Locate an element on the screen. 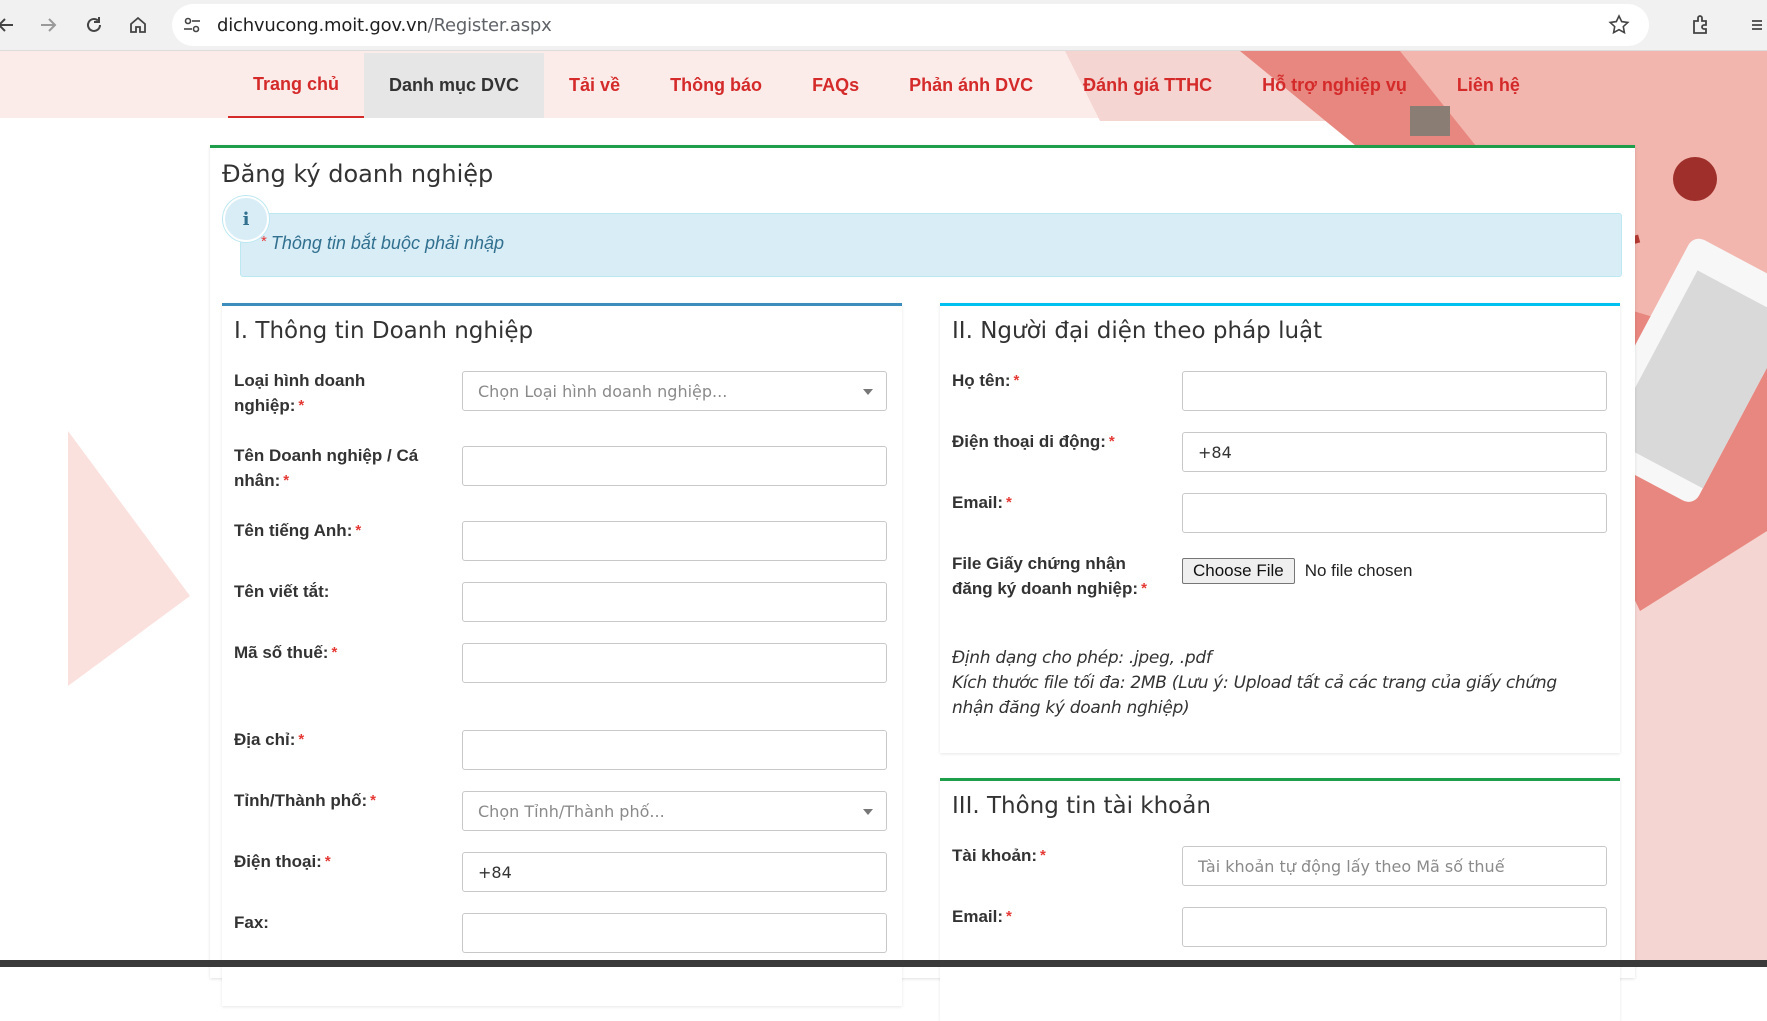  label-text: Họ tên: is located at coordinates (981, 380).